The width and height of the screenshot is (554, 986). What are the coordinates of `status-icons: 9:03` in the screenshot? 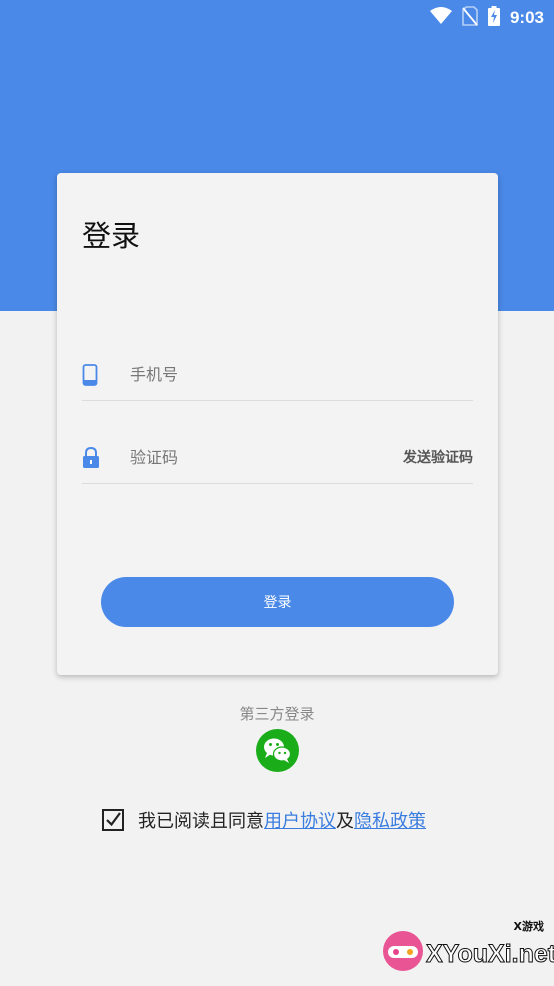 It's located at (486, 18).